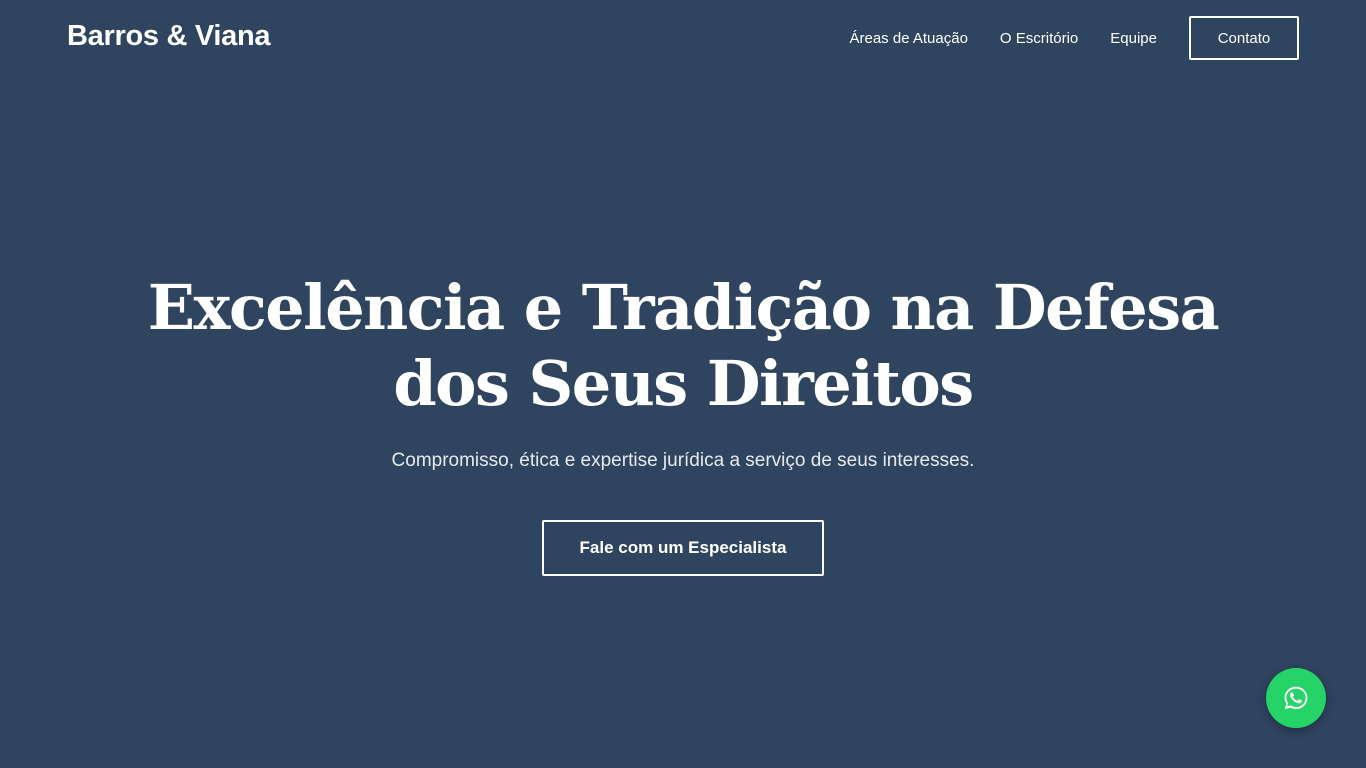  I want to click on whatsapp-icon, so click(1296, 698).